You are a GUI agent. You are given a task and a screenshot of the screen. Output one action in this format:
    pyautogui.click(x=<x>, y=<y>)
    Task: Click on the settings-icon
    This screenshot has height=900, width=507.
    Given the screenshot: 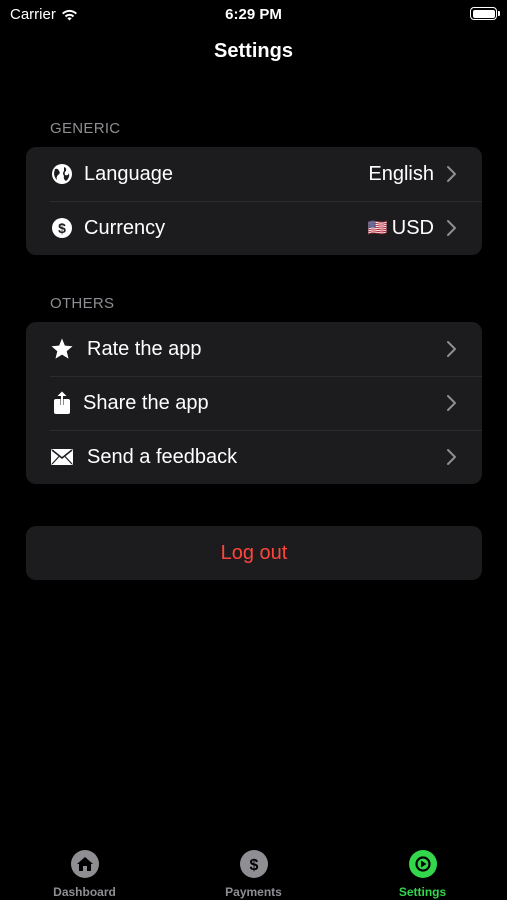 What is the action you would take?
    pyautogui.click(x=422, y=864)
    